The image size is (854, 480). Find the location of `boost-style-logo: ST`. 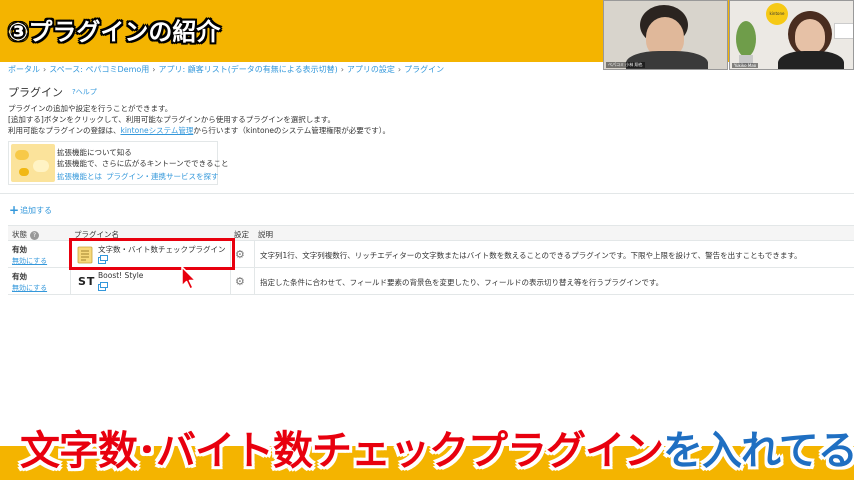

boost-style-logo: ST is located at coordinates (87, 281).